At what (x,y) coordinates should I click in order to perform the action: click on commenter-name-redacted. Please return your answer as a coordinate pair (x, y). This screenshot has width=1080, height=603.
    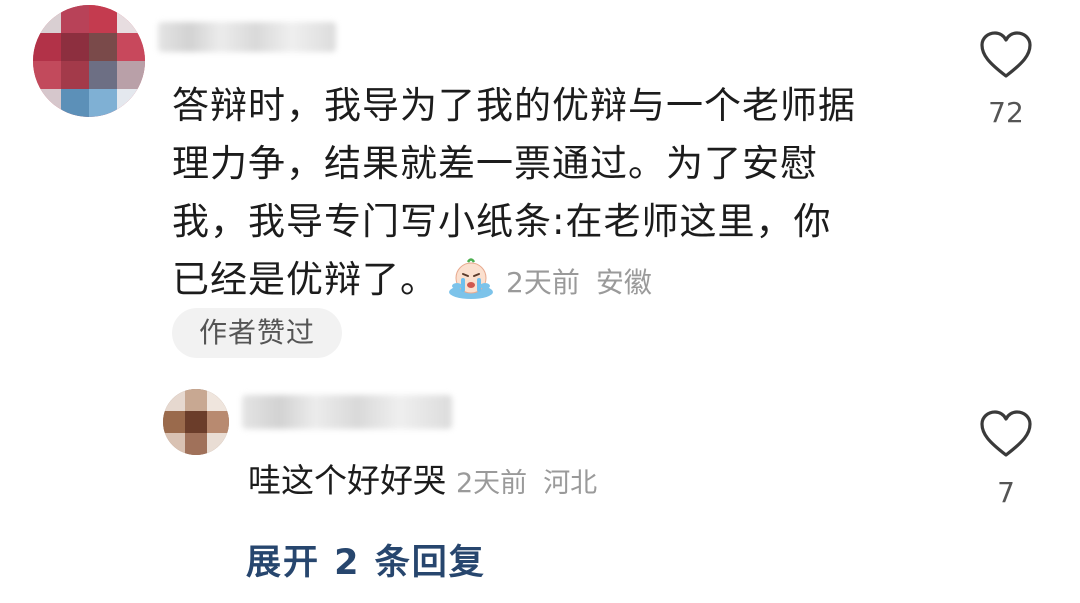
    Looking at the image, I should click on (247, 37).